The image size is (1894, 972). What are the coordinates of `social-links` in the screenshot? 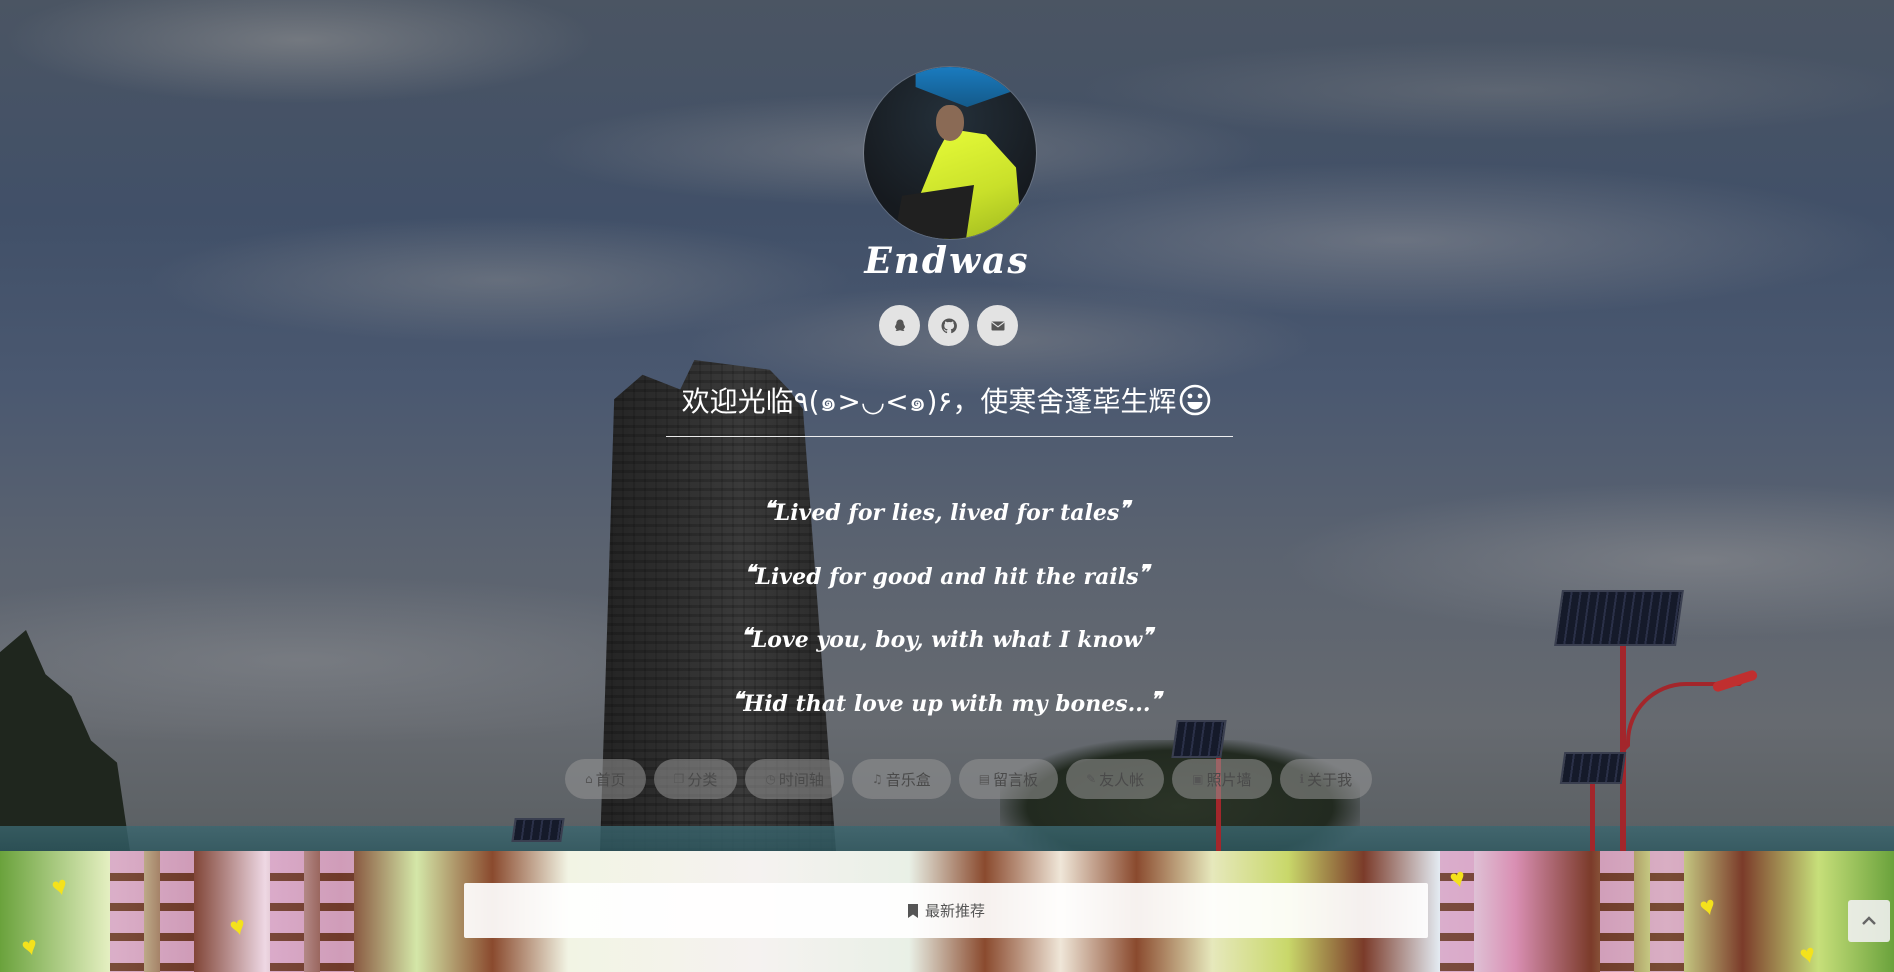 It's located at (948, 325).